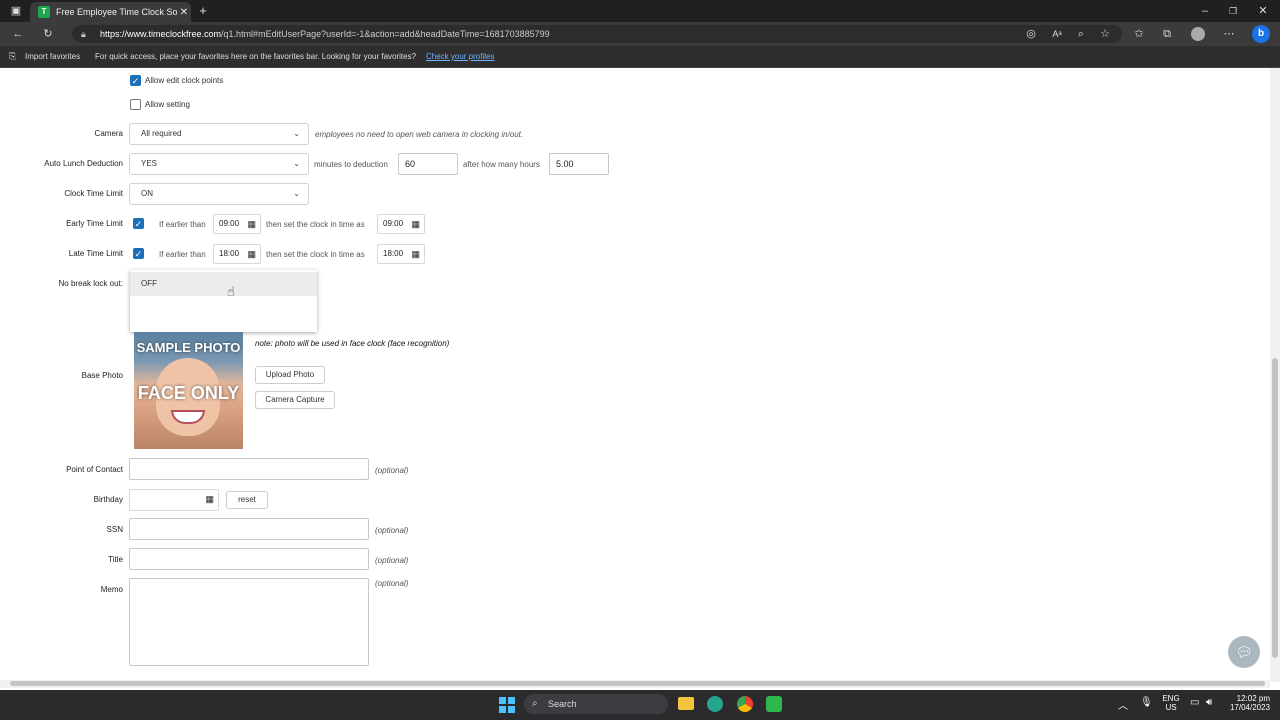  Describe the element at coordinates (249, 529) in the screenshot. I see `ssn-input` at that location.